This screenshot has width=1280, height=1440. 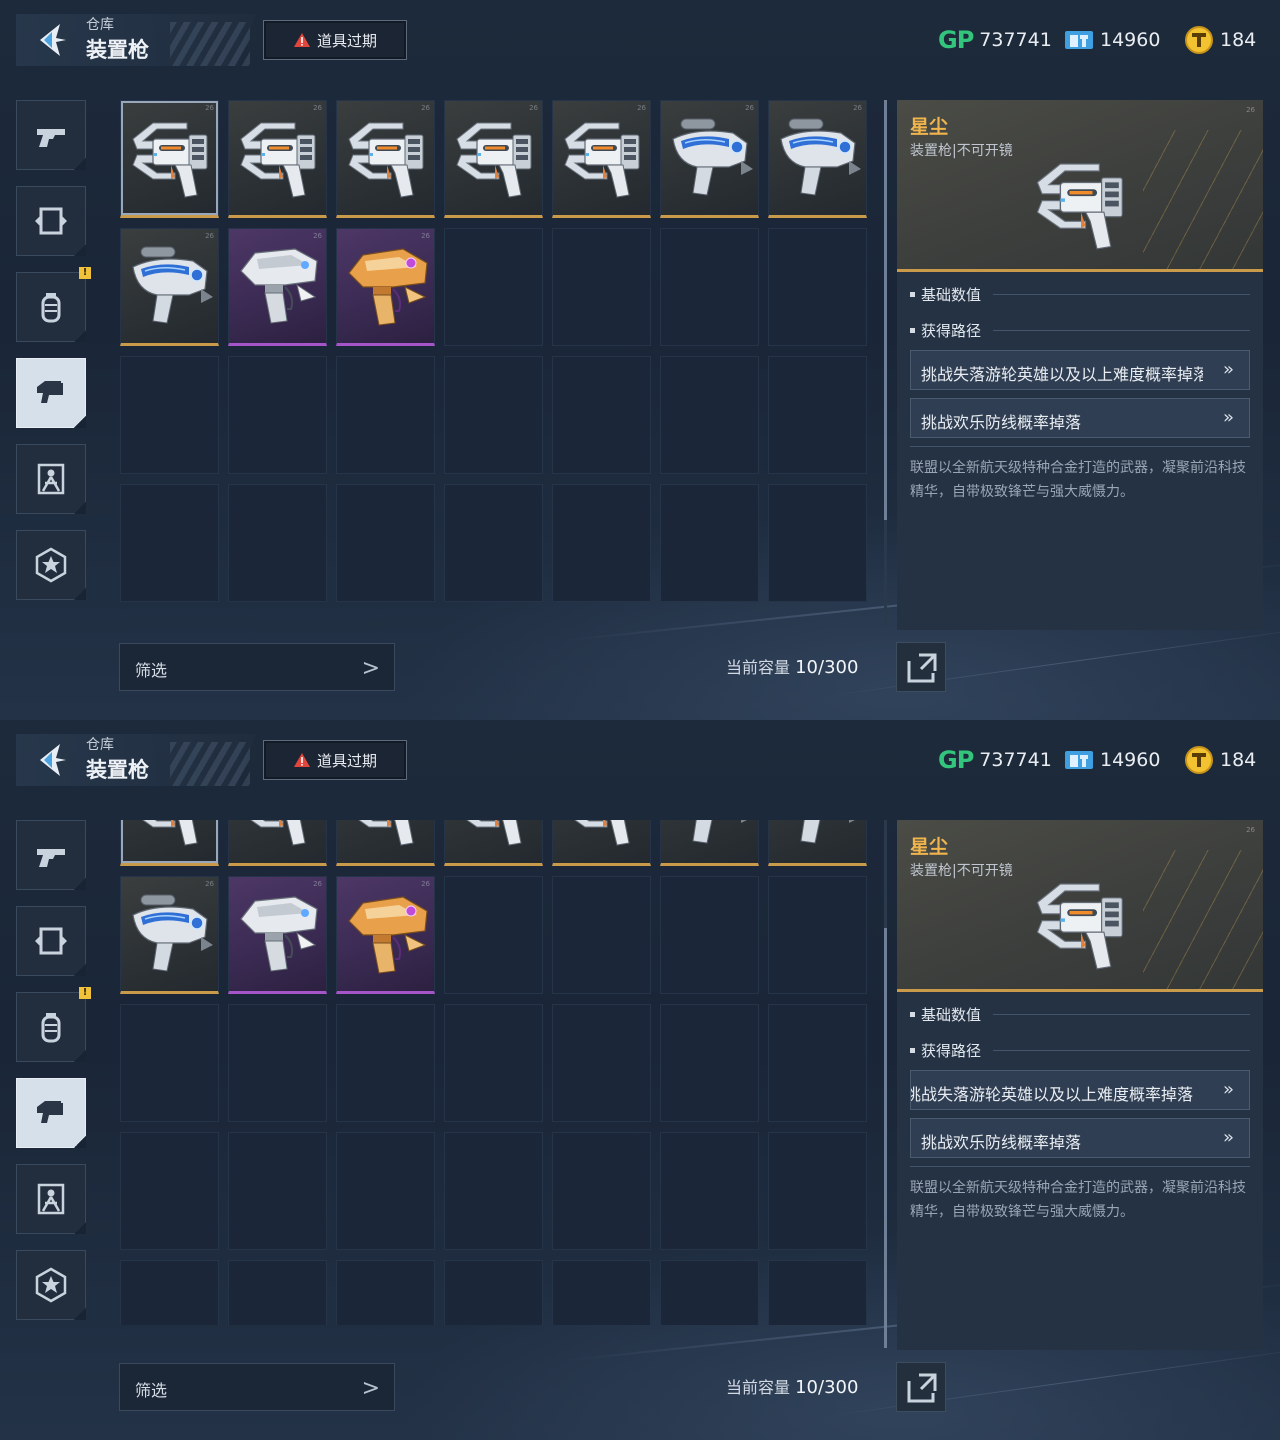 I want to click on capacity-current: 10, so click(x=807, y=667).